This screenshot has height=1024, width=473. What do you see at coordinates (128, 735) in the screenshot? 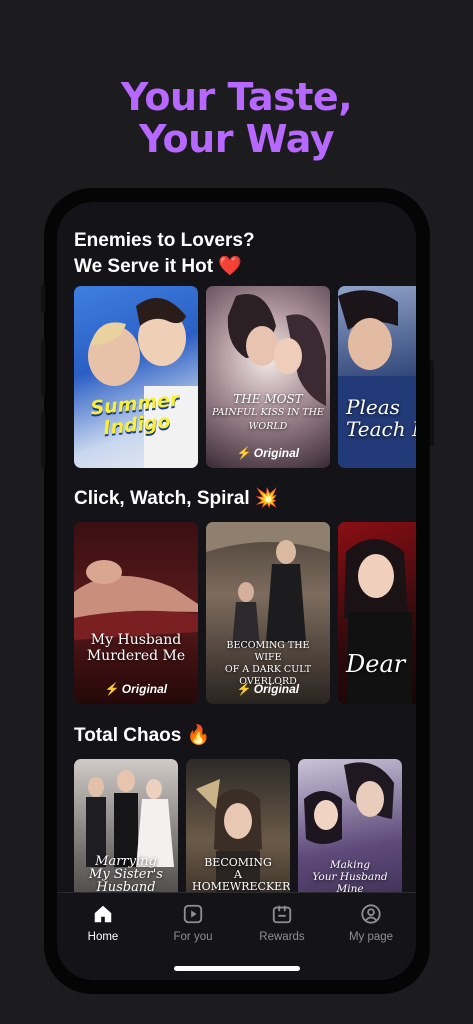
I see `section-title-line: Total Chaos` at bounding box center [128, 735].